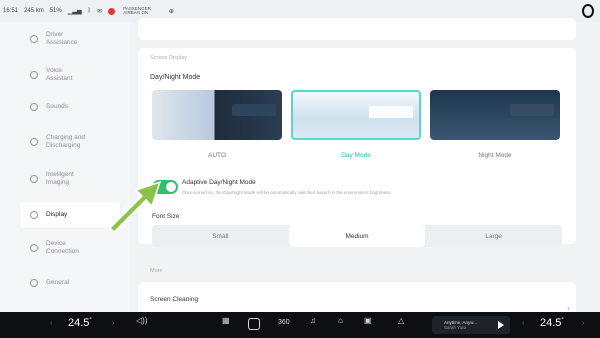 The height and width of the screenshot is (338, 600). Describe the element at coordinates (34, 39) in the screenshot. I see `steering-icon` at that location.